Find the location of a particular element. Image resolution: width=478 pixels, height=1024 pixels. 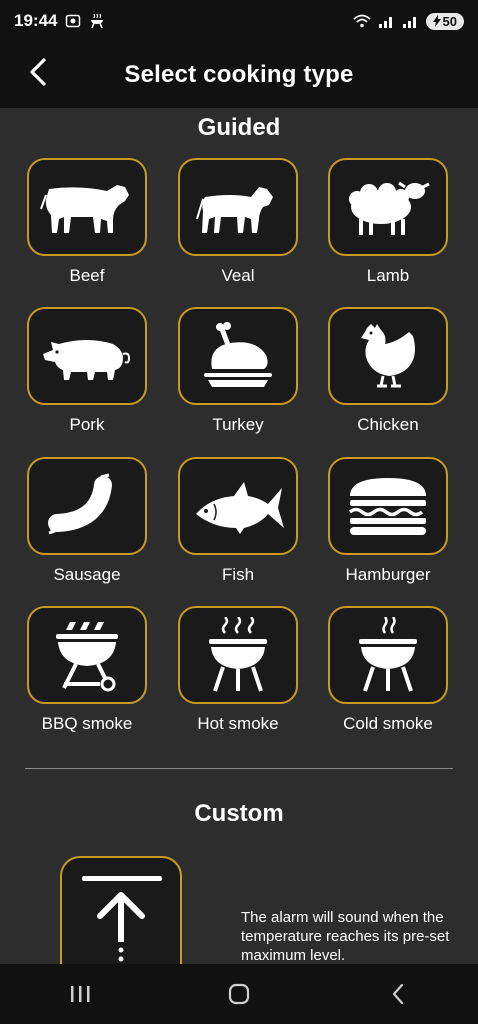

sheep-icon is located at coordinates (389, 208).